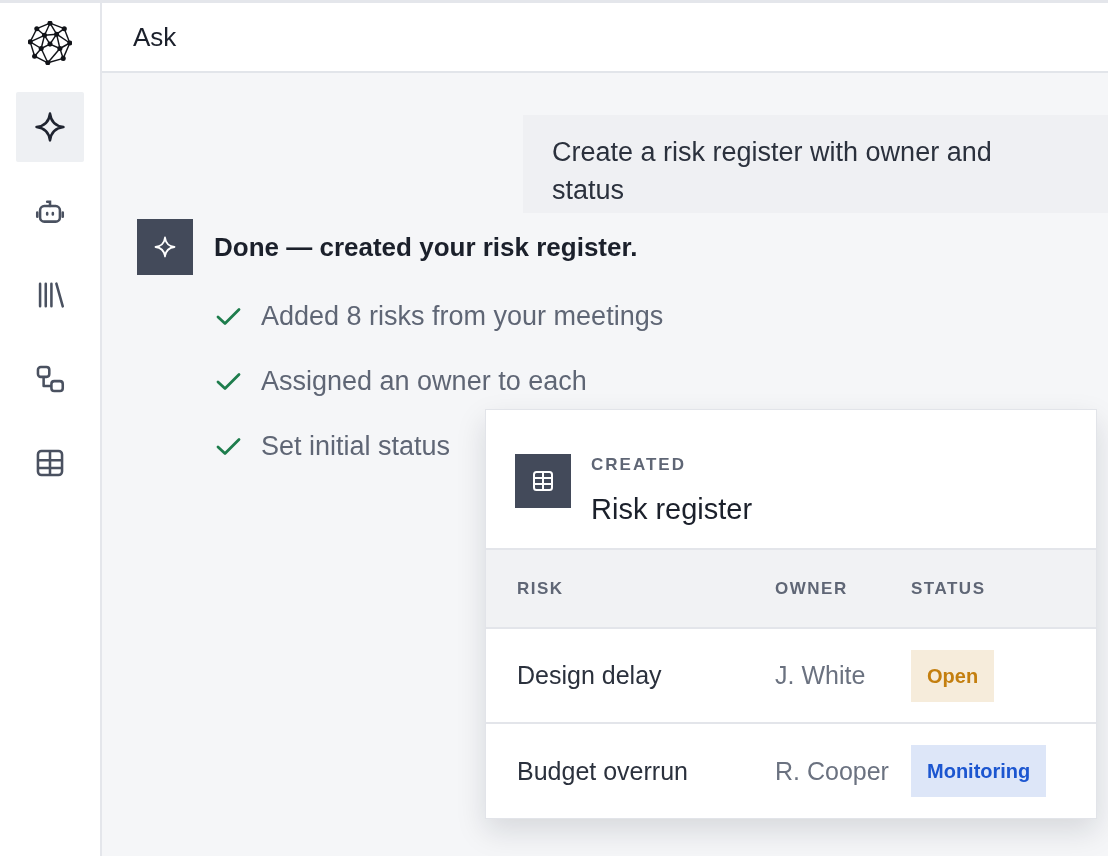 The width and height of the screenshot is (1108, 856). What do you see at coordinates (165, 247) in the screenshot?
I see `sparkle-avatar-icon` at bounding box center [165, 247].